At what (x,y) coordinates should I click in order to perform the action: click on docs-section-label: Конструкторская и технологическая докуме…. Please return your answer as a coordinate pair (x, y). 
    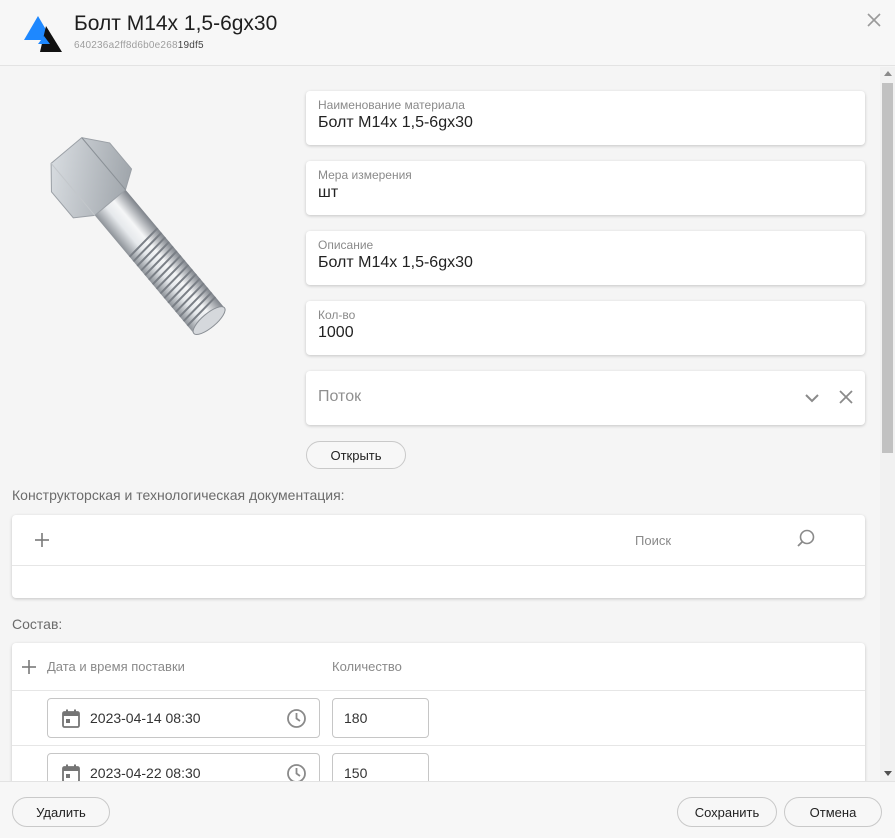
    Looking at the image, I should click on (178, 495).